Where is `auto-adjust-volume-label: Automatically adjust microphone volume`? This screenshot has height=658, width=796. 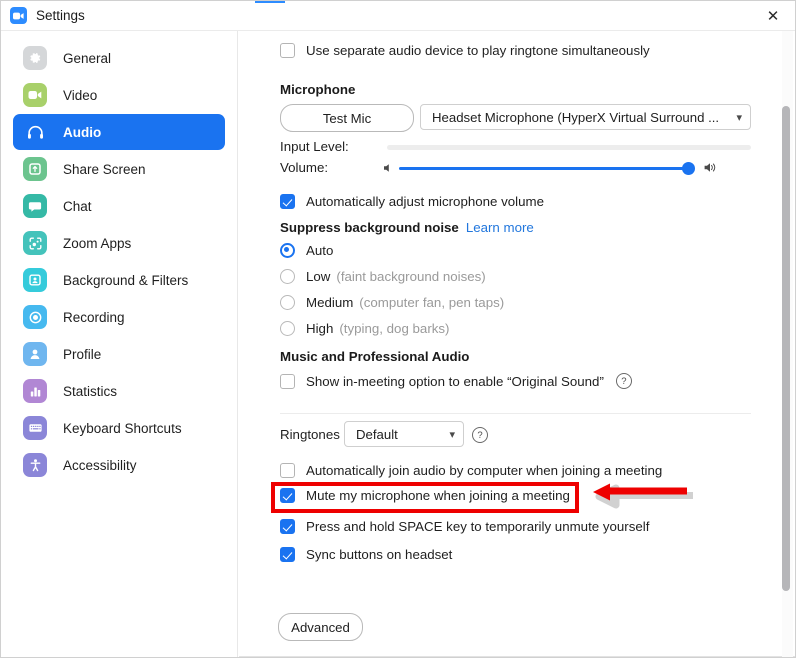
auto-adjust-volume-label: Automatically adjust microphone volume is located at coordinates (425, 201).